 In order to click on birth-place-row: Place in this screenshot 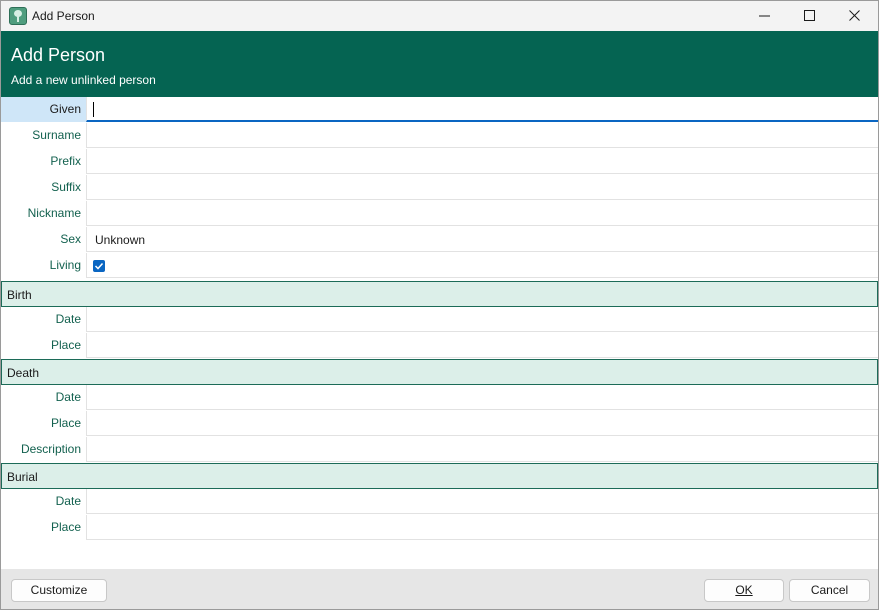, I will do `click(439, 346)`.